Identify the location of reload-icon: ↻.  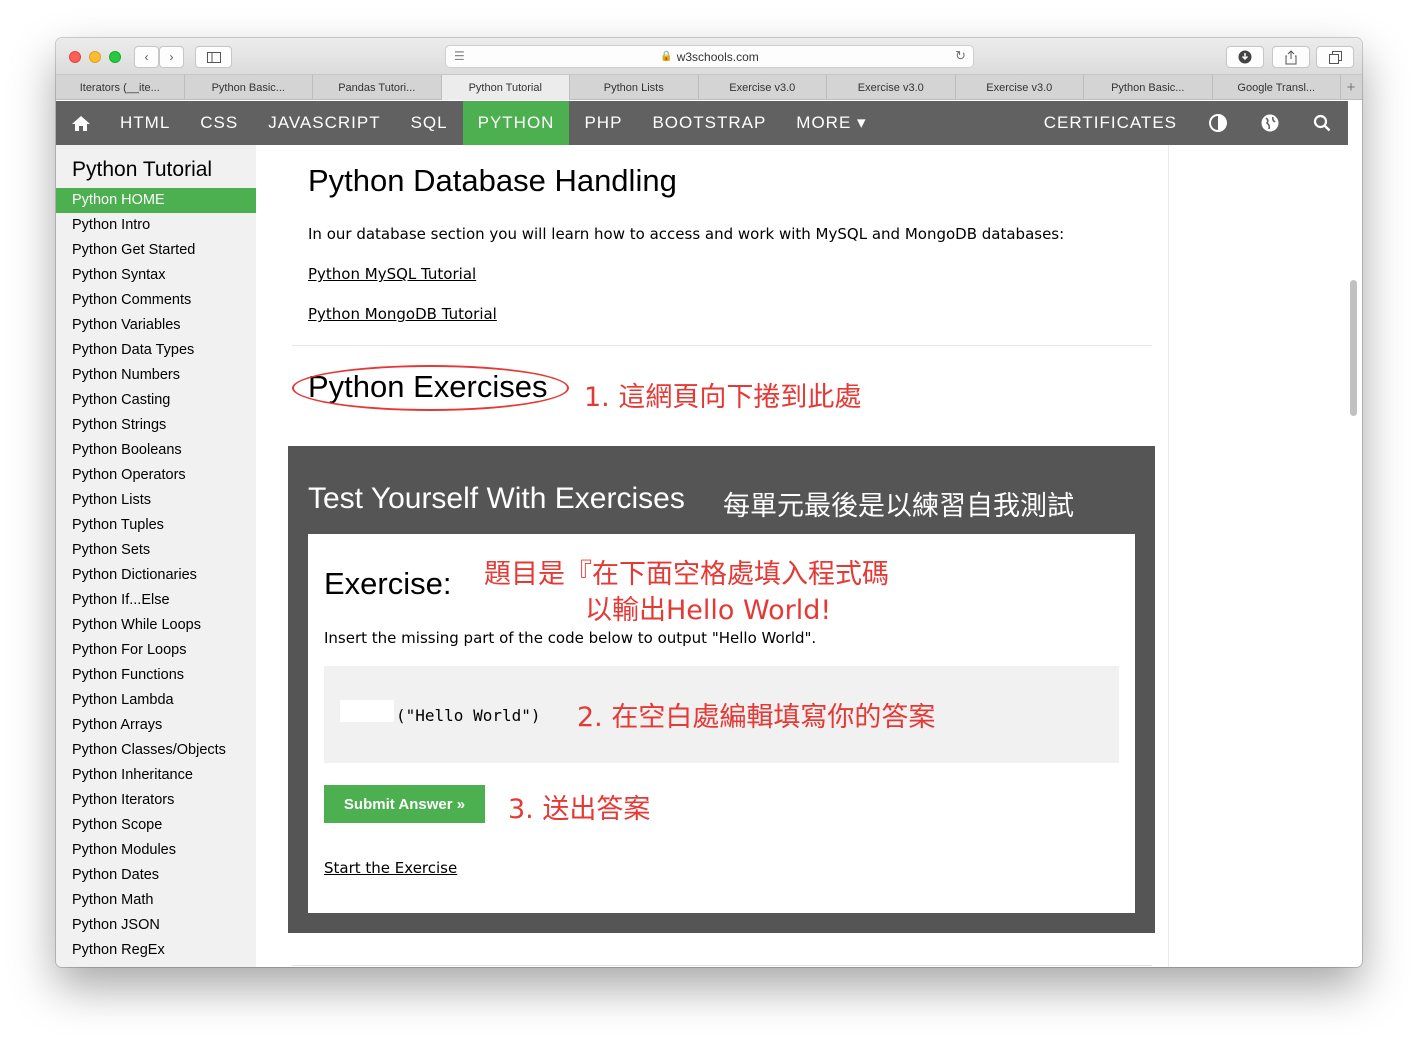
(960, 56).